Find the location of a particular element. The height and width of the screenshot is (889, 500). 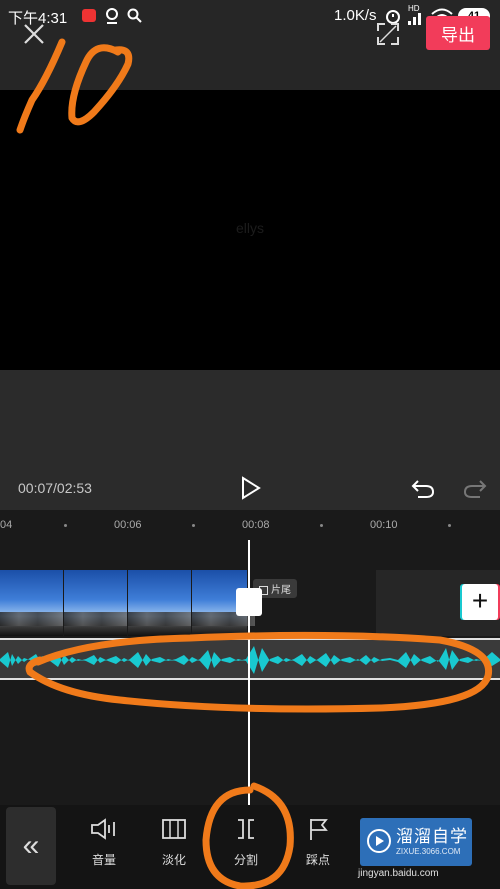

jingyan-watermark: jingyan.baidu.com is located at coordinates (398, 873).